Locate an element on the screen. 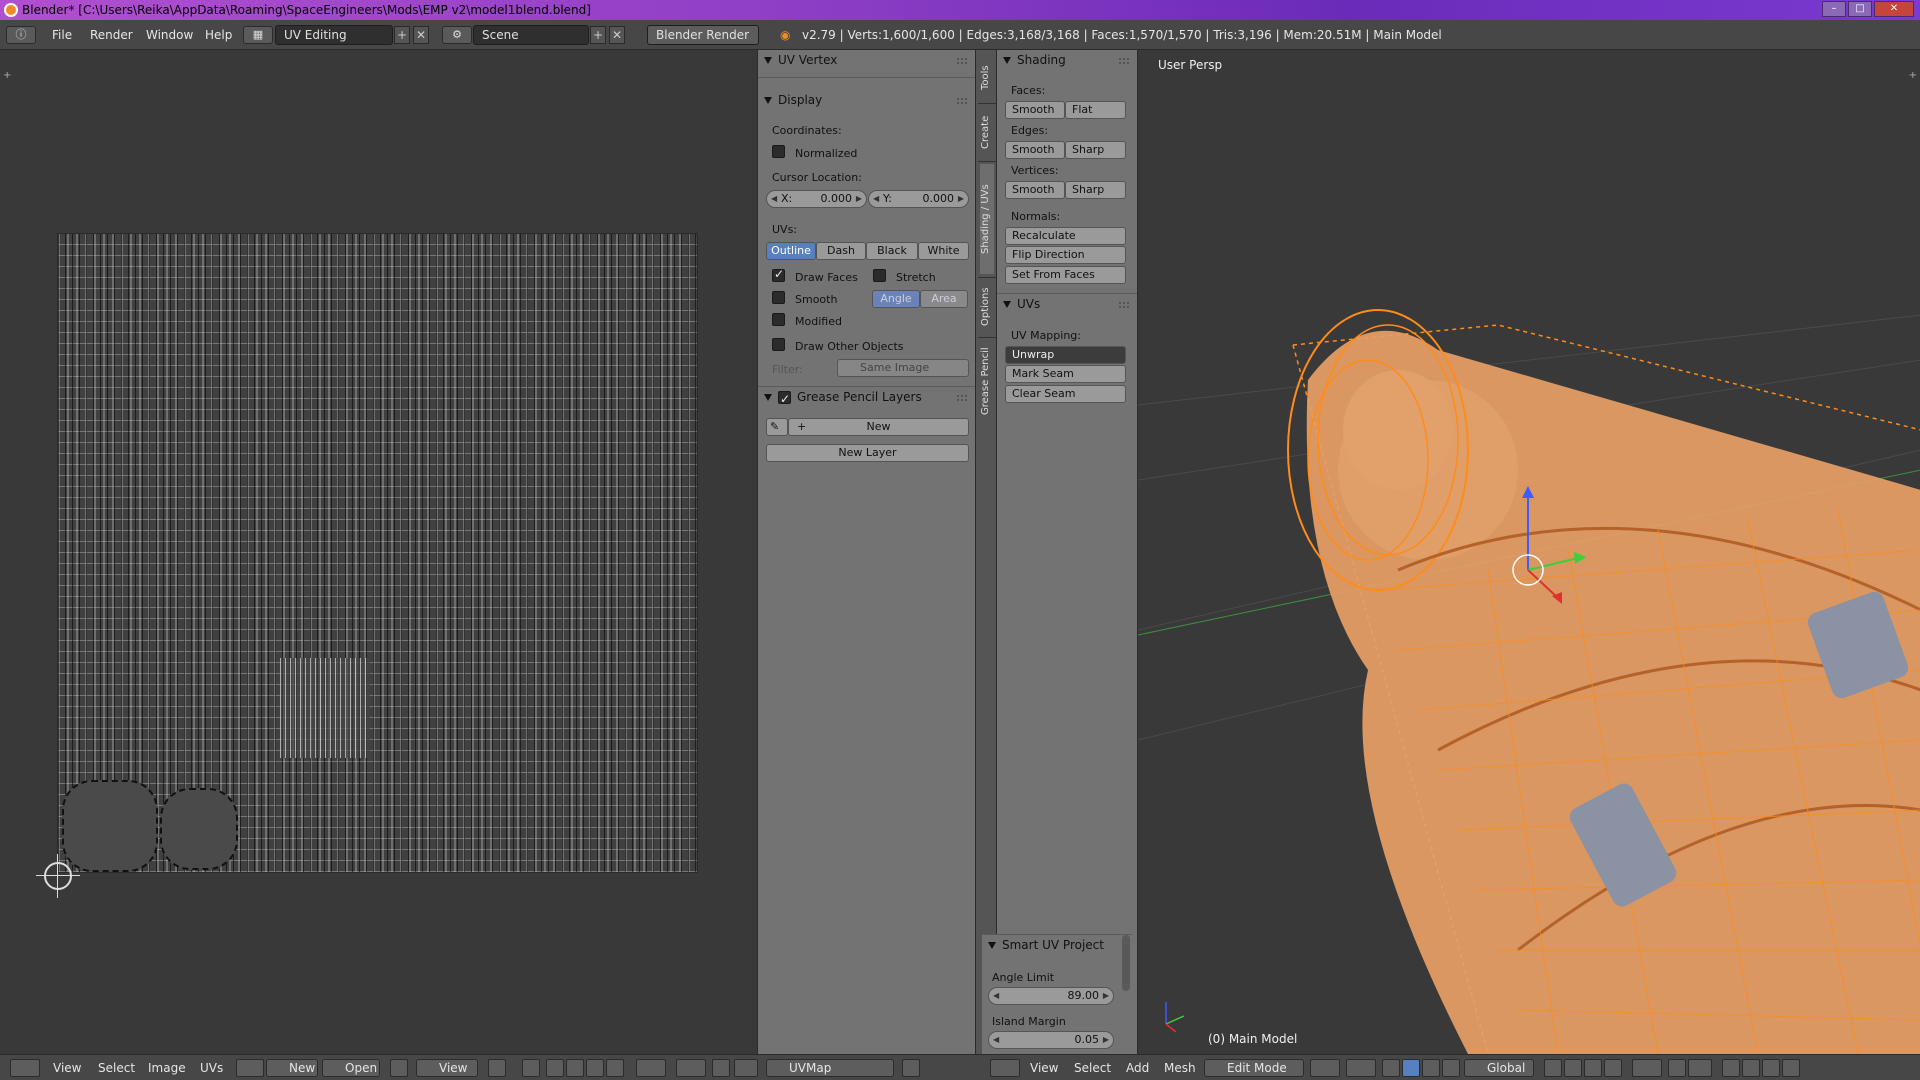 This screenshot has height=1080, width=1920. pin-image-icon is located at coordinates (399, 1068).